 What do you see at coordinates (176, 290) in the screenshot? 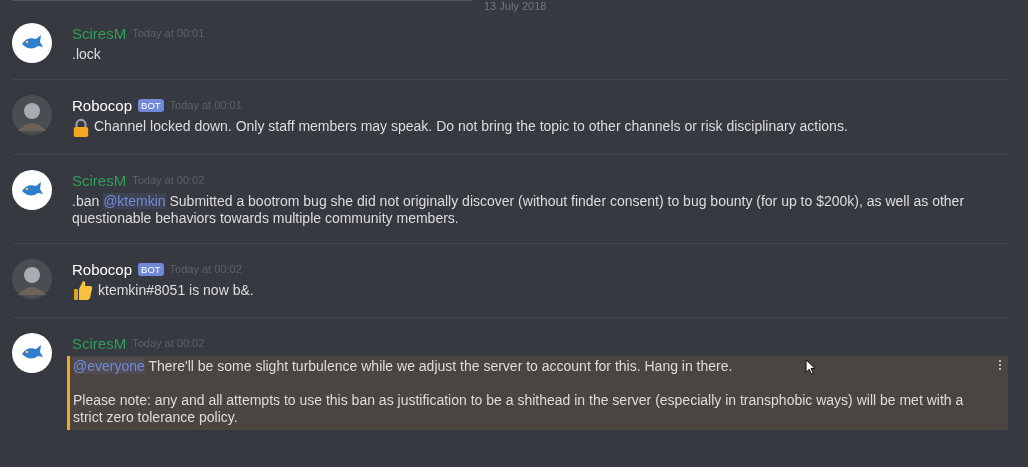
I see `message-text: ktemkin#8051 is now b&.` at bounding box center [176, 290].